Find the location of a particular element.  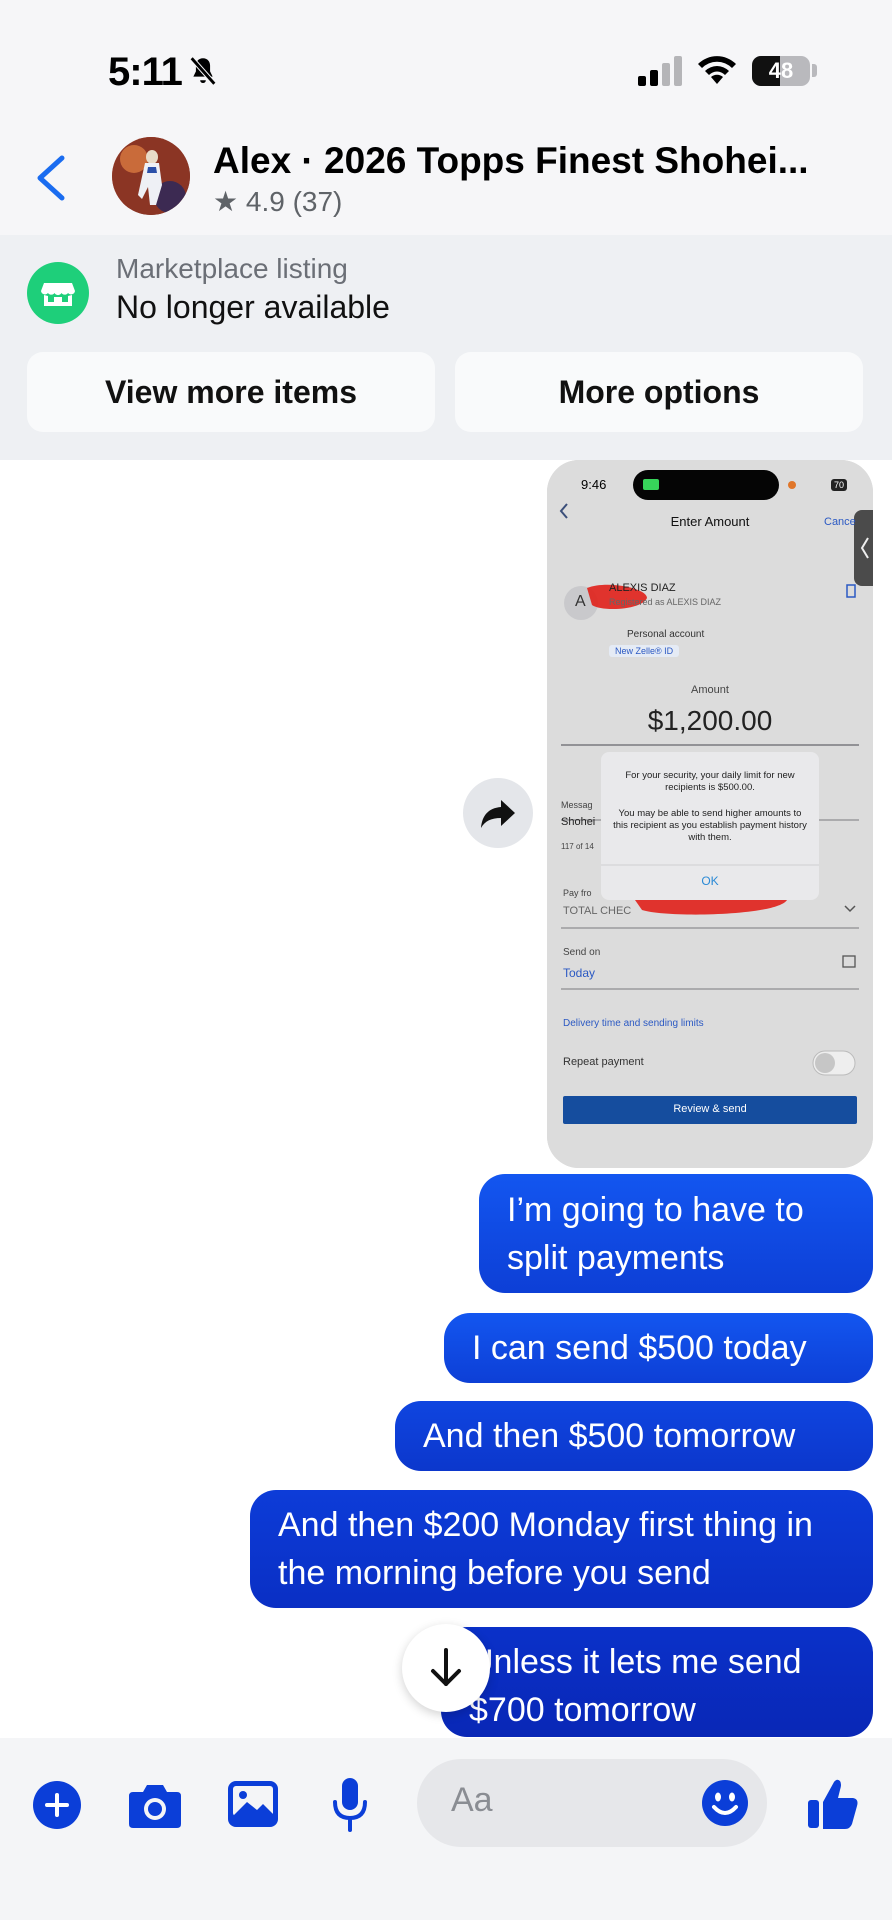

composer: Aa is located at coordinates (446, 1829).